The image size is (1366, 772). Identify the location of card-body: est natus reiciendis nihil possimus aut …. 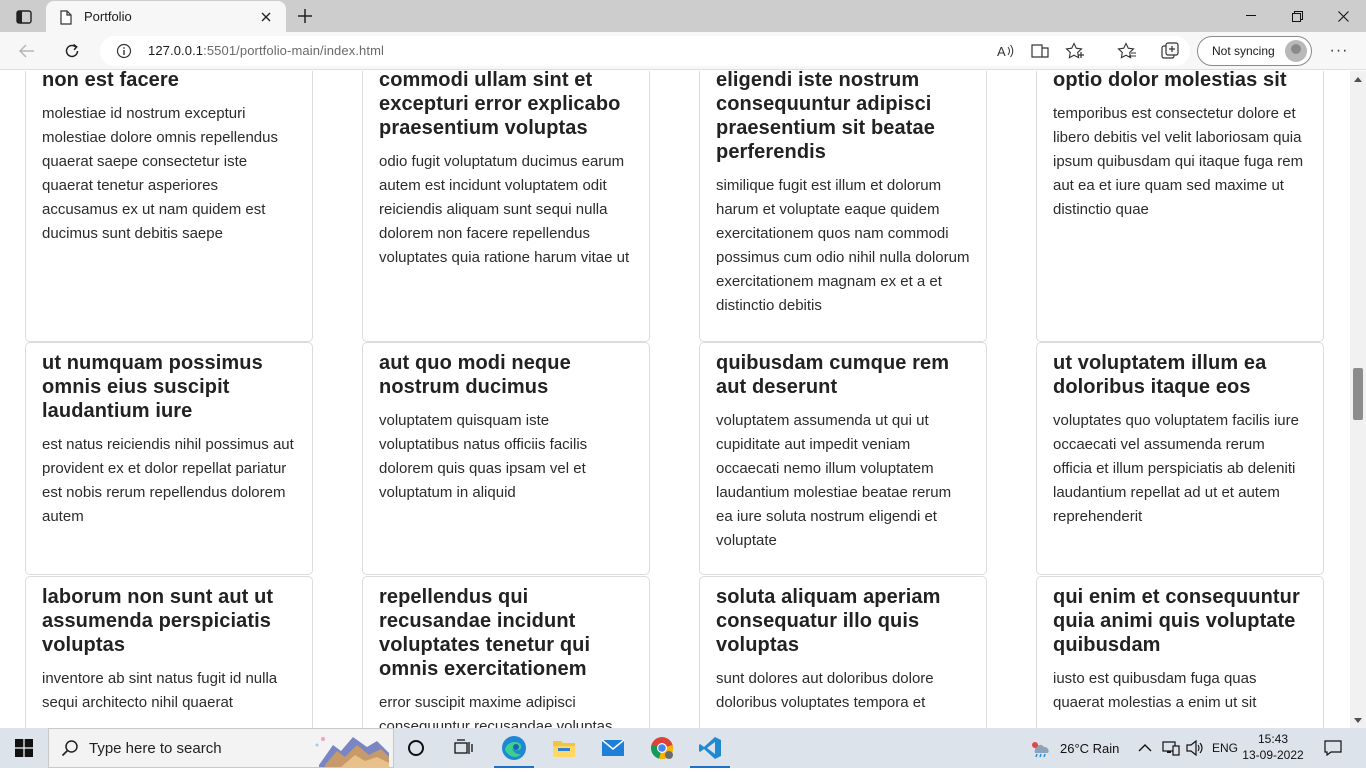
(168, 480).